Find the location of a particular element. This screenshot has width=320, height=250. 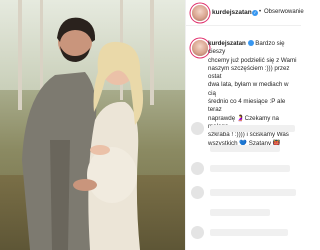

caption-line: dwa lata, byłam w mediach w cią is located at coordinates (248, 89).